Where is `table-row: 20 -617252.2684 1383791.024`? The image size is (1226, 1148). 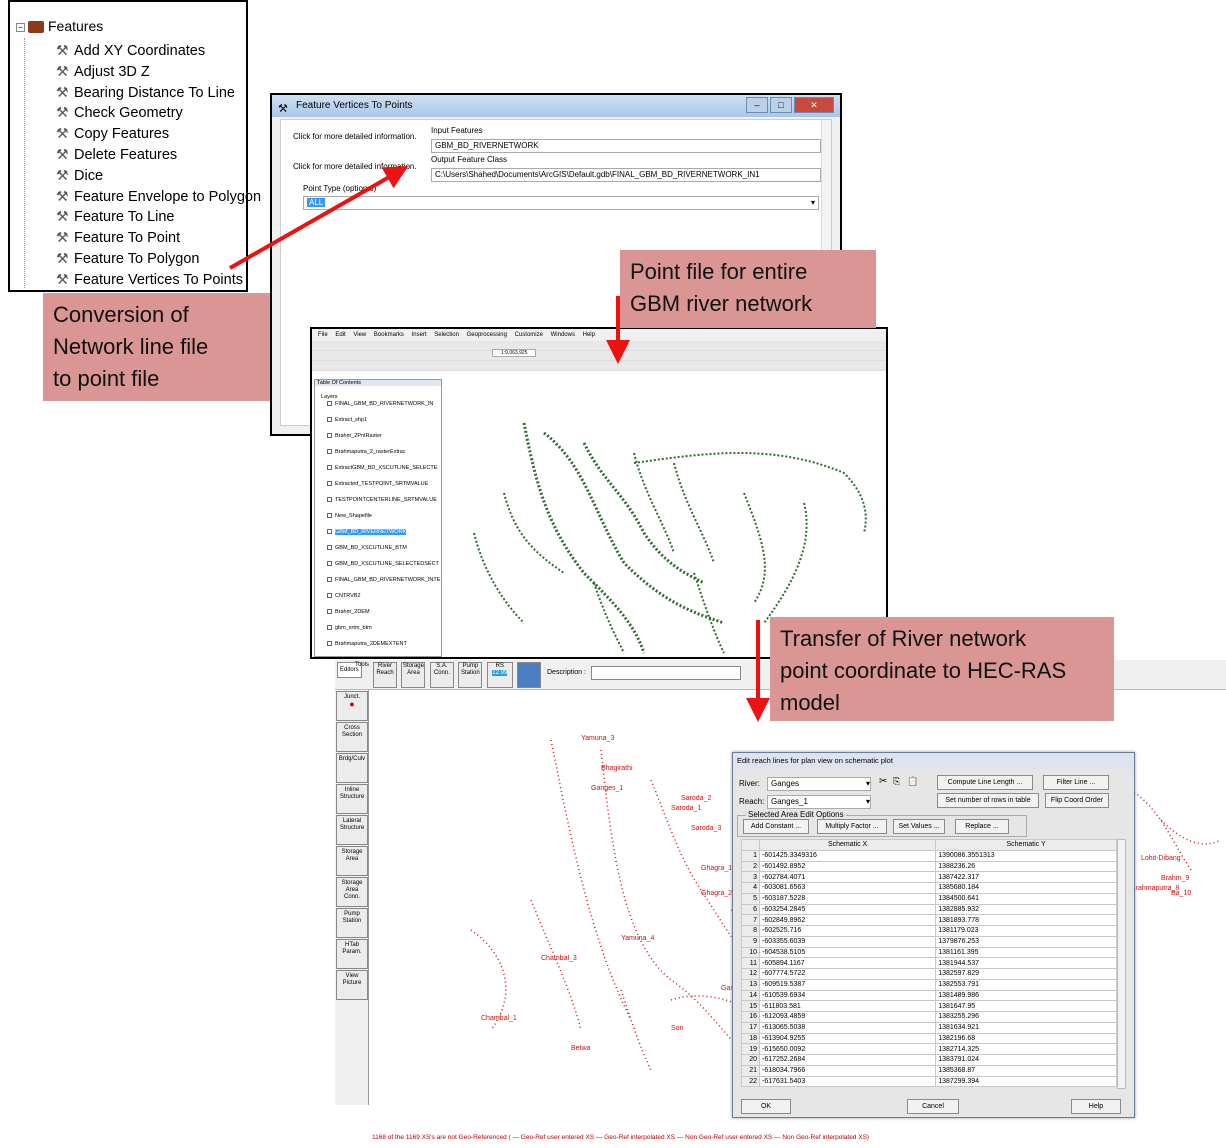
table-row: 20 -617252.2684 1383791.024 is located at coordinates (929, 1060).